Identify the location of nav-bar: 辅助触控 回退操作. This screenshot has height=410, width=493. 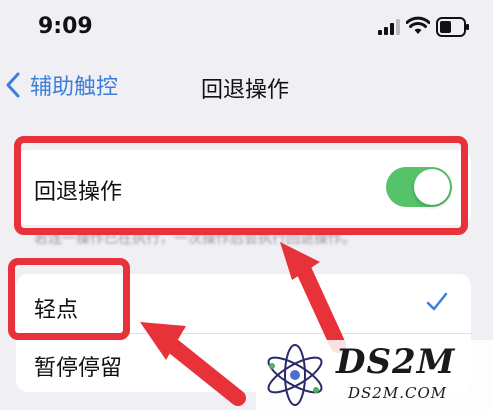
(246, 85).